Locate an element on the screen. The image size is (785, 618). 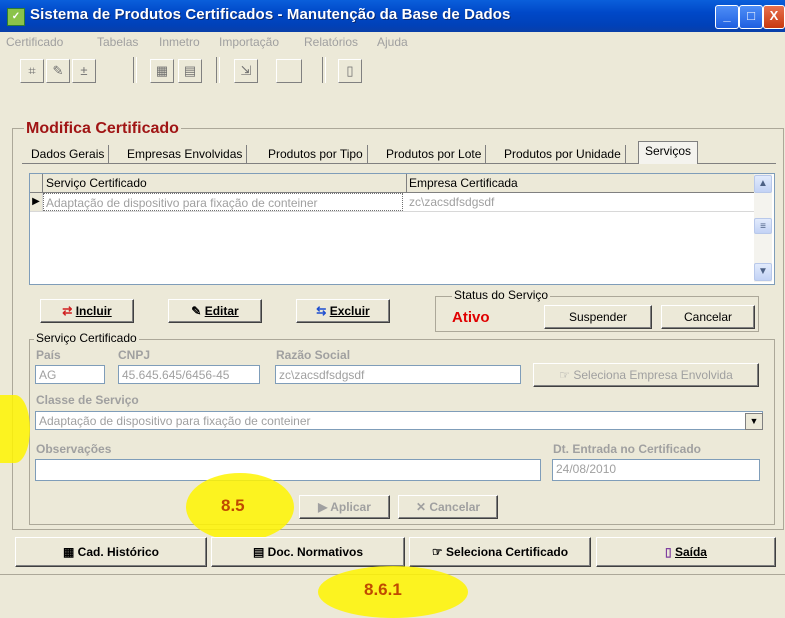
aplicar-button: ▶ Aplicar is located at coordinates (344, 507).